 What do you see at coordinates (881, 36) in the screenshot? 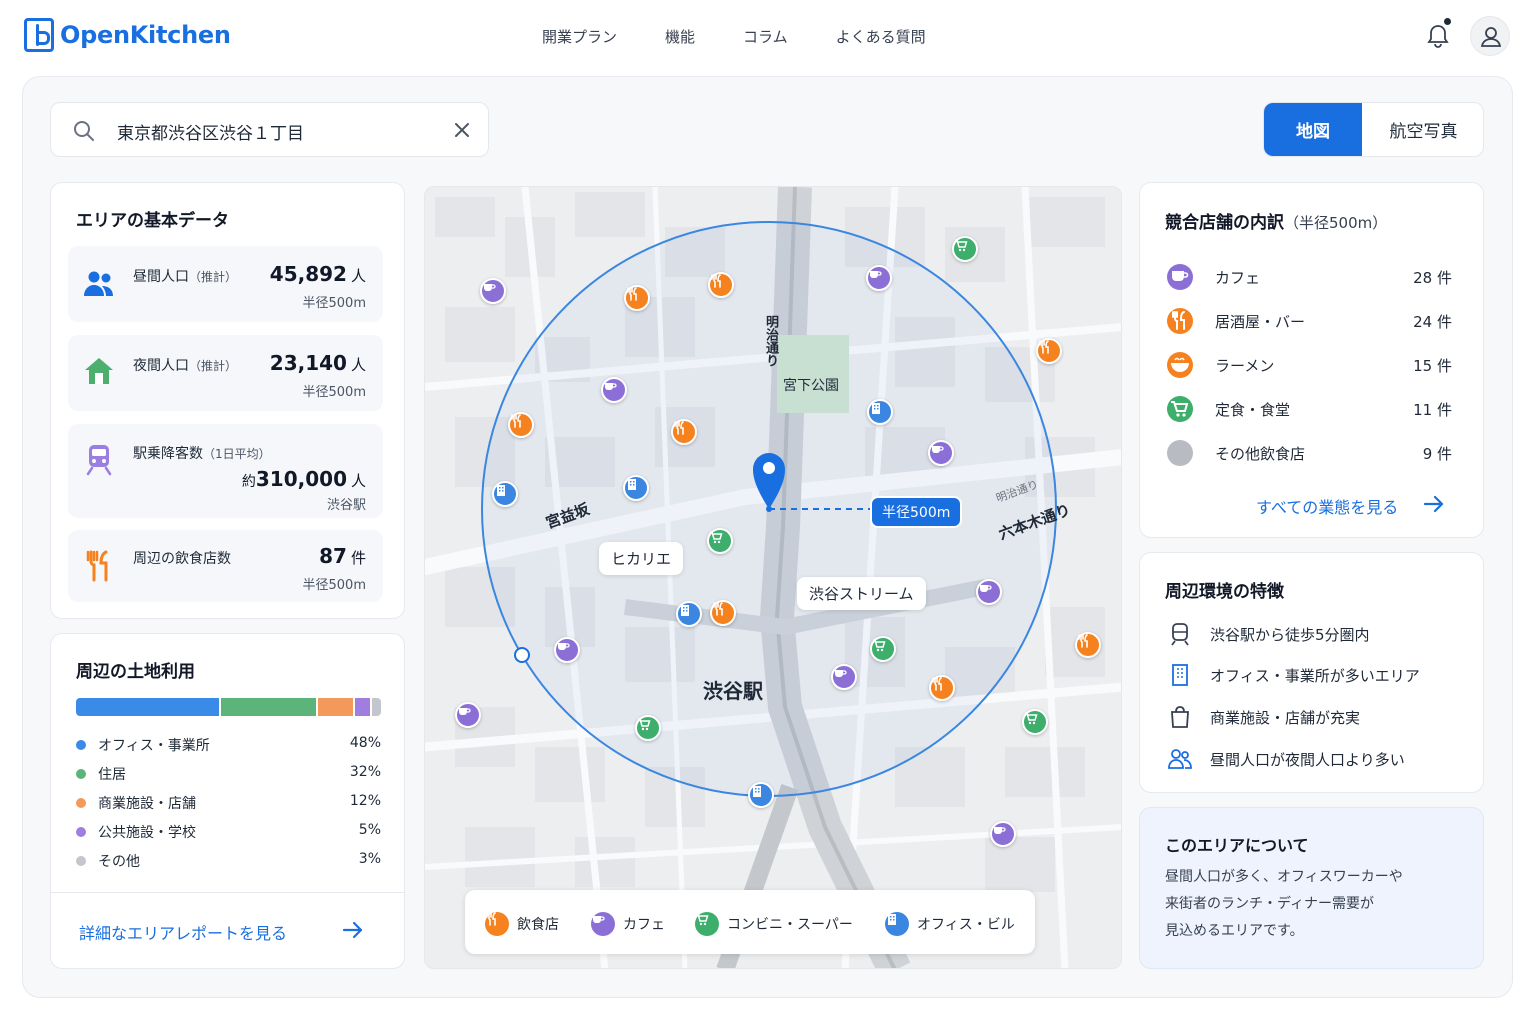
I see `nav-item-faq: よくある質問` at bounding box center [881, 36].